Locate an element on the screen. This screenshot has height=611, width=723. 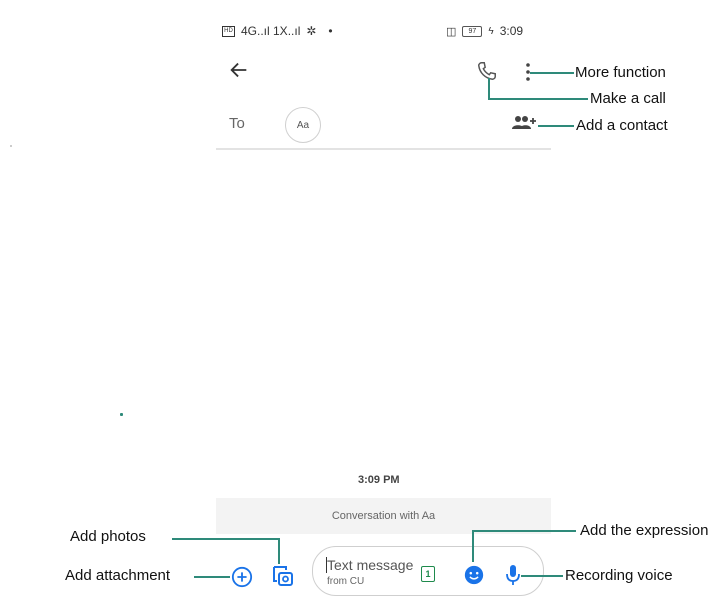
add-attachment-label: Add attachment is located at coordinates (118, 575).